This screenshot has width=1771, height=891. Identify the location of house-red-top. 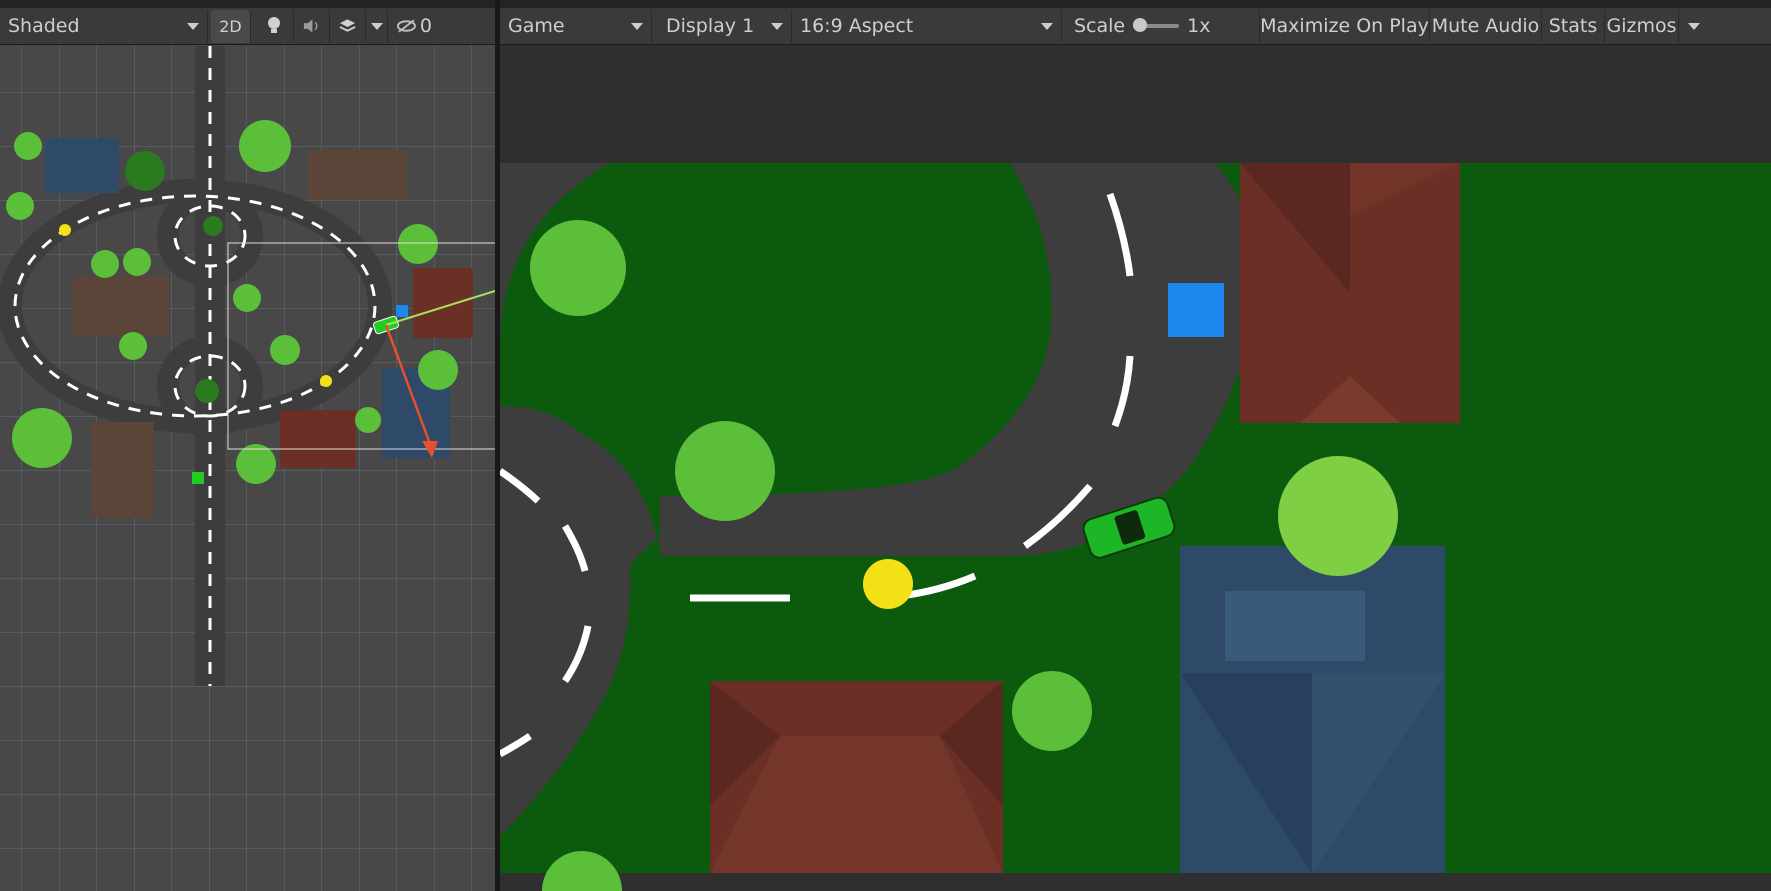
(1350, 293).